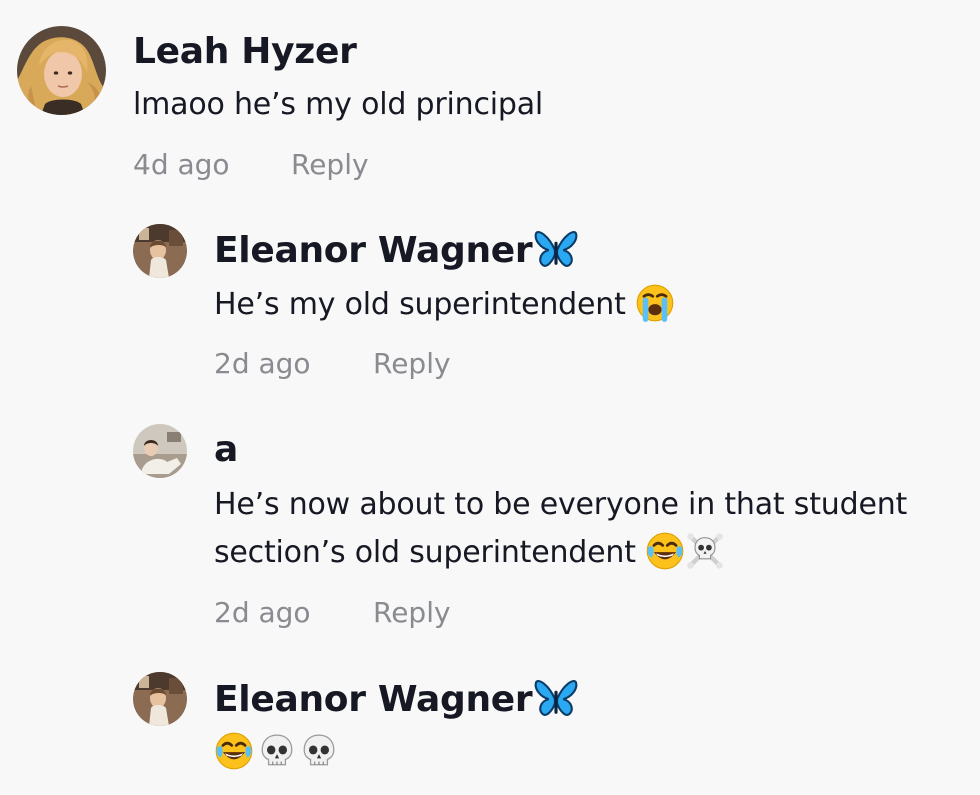 The image size is (980, 795). What do you see at coordinates (245, 52) in the screenshot?
I see `comment-author: Leah Hyzer` at bounding box center [245, 52].